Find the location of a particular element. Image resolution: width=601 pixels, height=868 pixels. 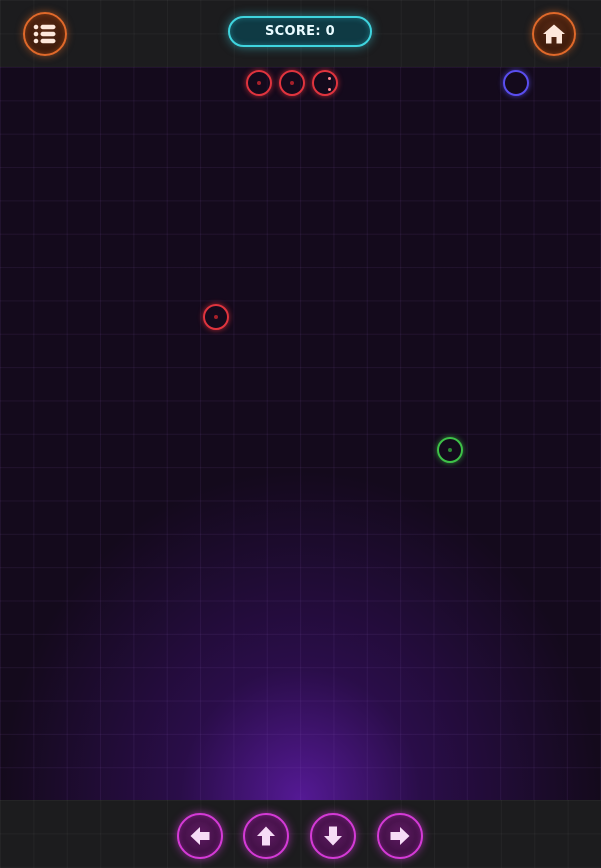

score-display: SCORE: 0 is located at coordinates (300, 31).